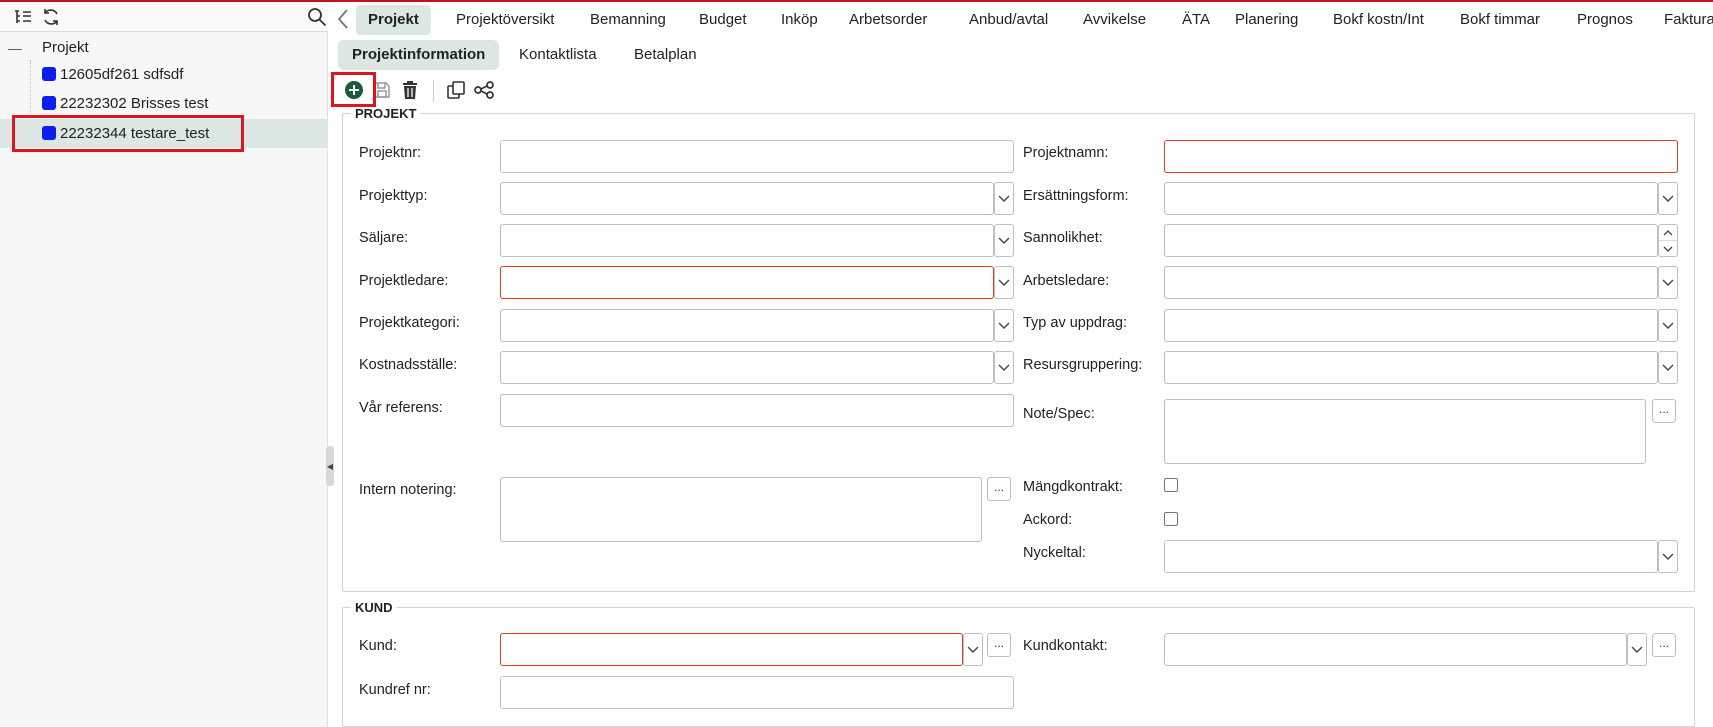 This screenshot has height=727, width=1713. I want to click on copy-icon, so click(456, 90).